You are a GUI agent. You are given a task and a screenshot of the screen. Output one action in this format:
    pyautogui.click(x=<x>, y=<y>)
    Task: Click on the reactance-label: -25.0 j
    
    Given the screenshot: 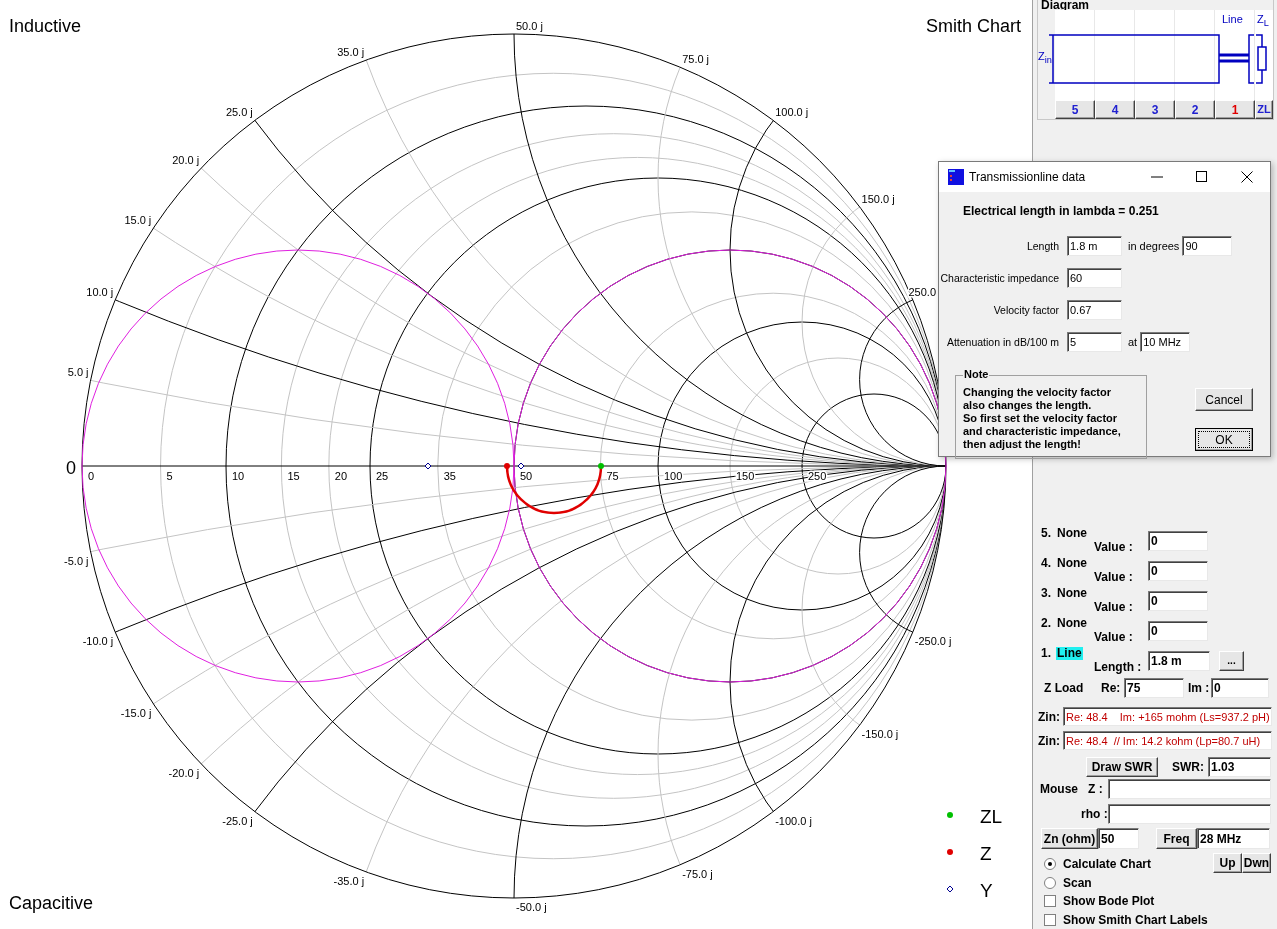 What is the action you would take?
    pyautogui.click(x=237, y=820)
    